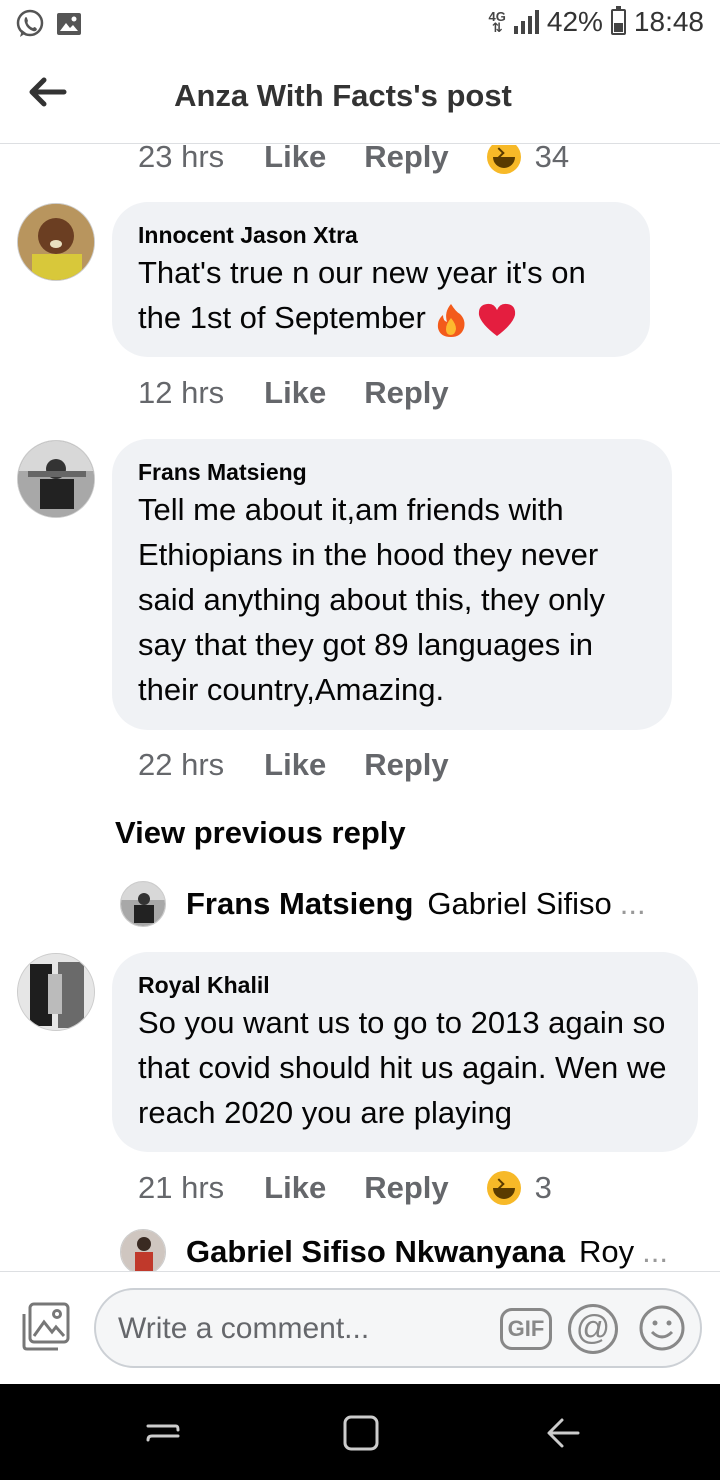  I want to click on home-icon, so click(361, 1433).